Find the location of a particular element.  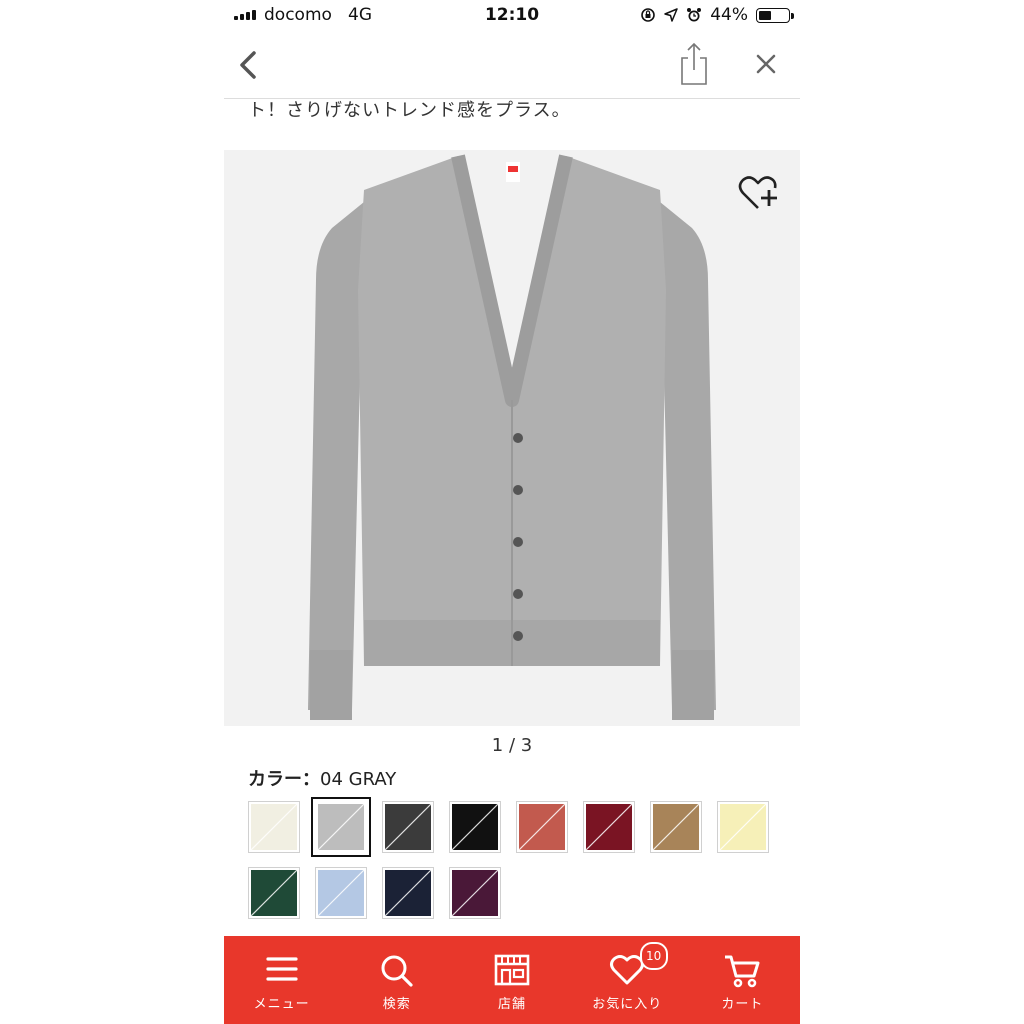

share-icon is located at coordinates (694, 64).